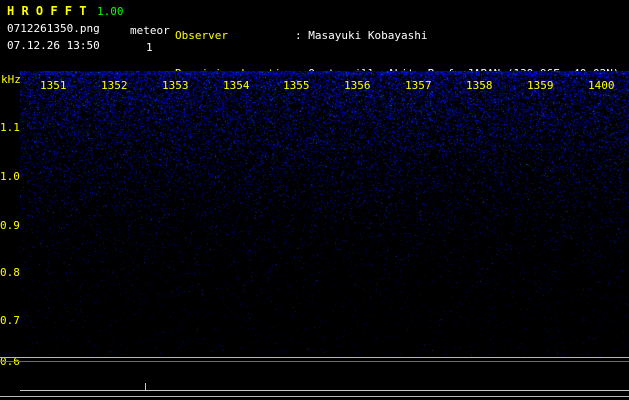 The width and height of the screenshot is (629, 400). I want to click on time-tick-label: 1351, so click(53, 85).